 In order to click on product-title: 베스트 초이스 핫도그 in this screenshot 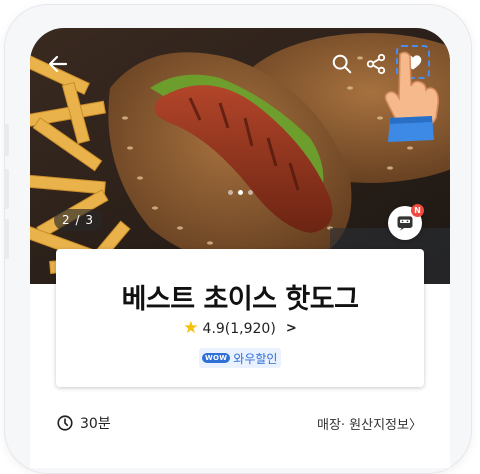, I will do `click(240, 299)`.